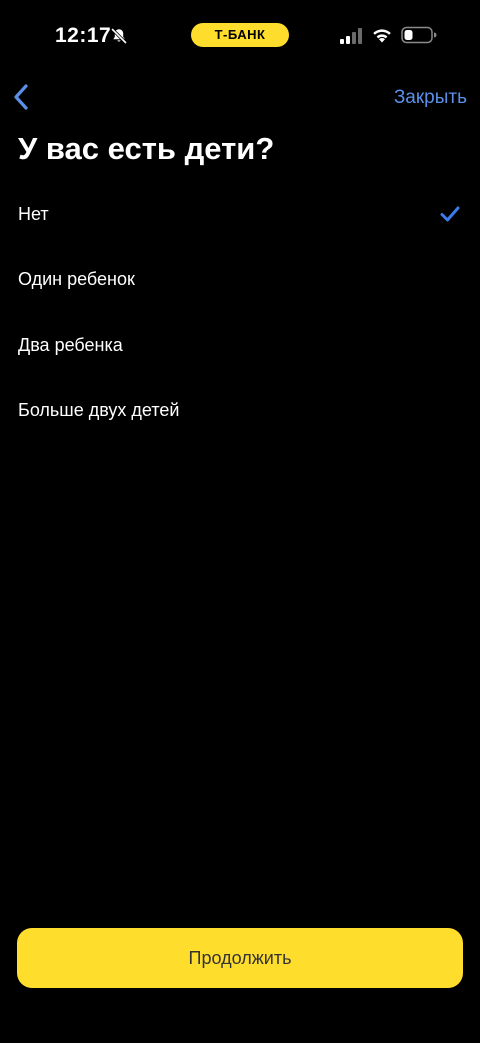 The height and width of the screenshot is (1043, 480). I want to click on chevron-left-icon, so click(21, 97).